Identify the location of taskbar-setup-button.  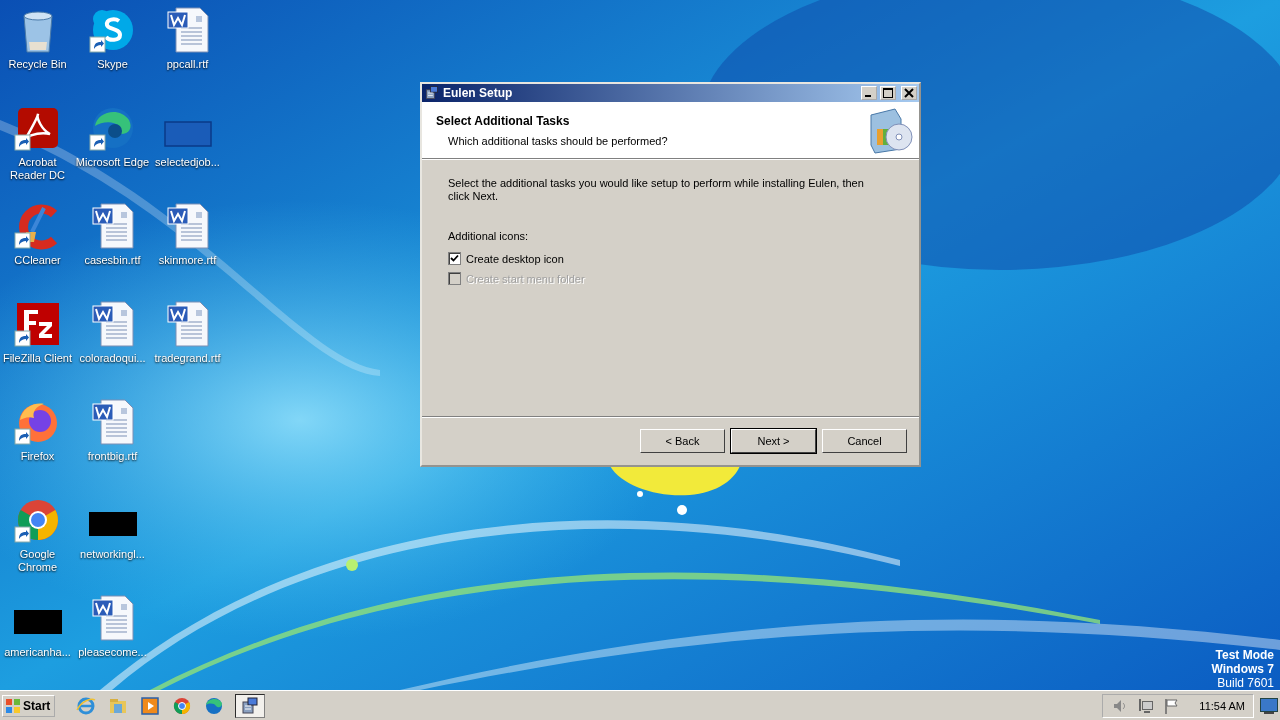
(250, 705).